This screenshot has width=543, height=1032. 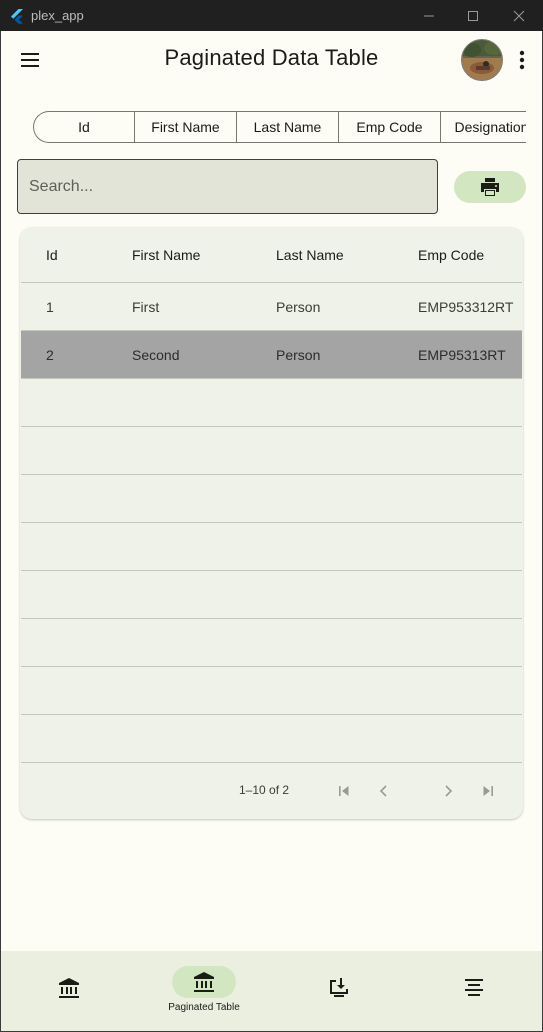 I want to click on column-header-last-name: Last Name, so click(x=310, y=255).